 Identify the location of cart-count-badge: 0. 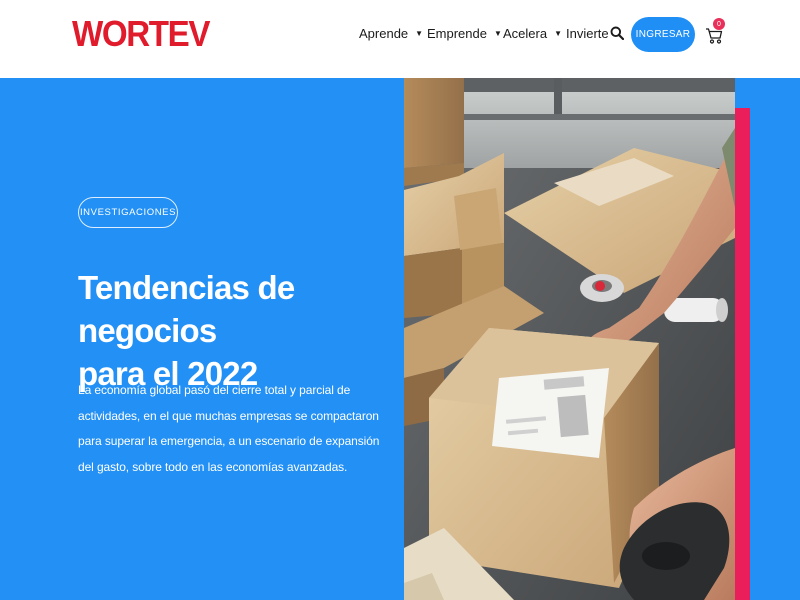
(719, 24).